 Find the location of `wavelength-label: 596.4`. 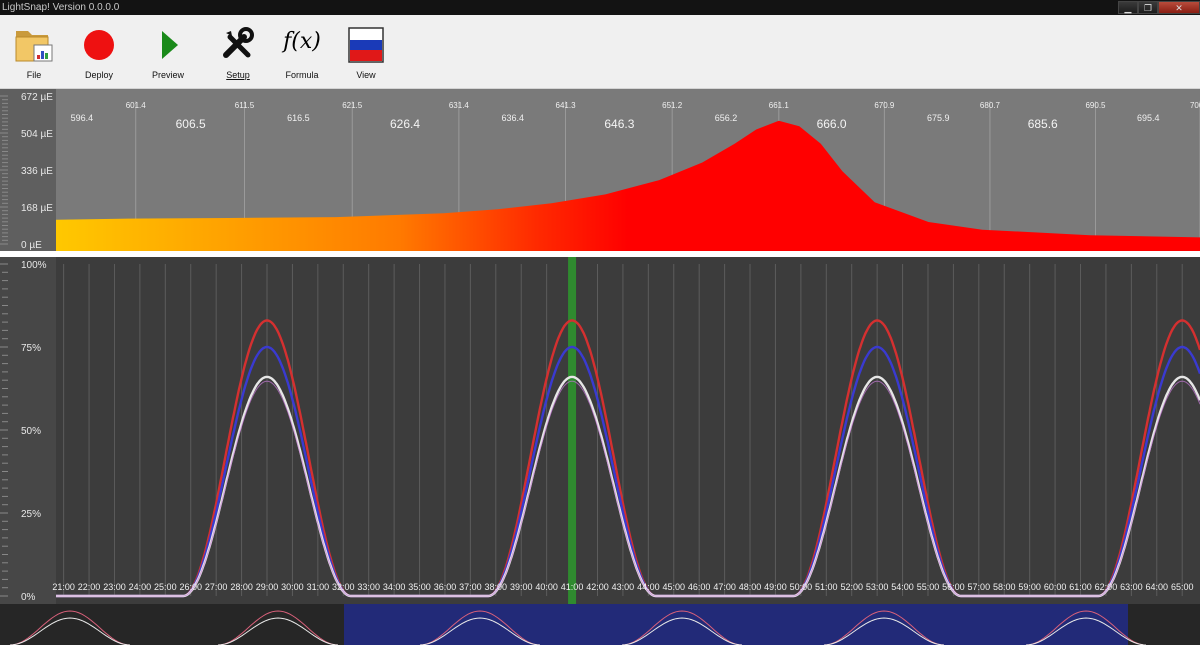

wavelength-label: 596.4 is located at coordinates (82, 118).